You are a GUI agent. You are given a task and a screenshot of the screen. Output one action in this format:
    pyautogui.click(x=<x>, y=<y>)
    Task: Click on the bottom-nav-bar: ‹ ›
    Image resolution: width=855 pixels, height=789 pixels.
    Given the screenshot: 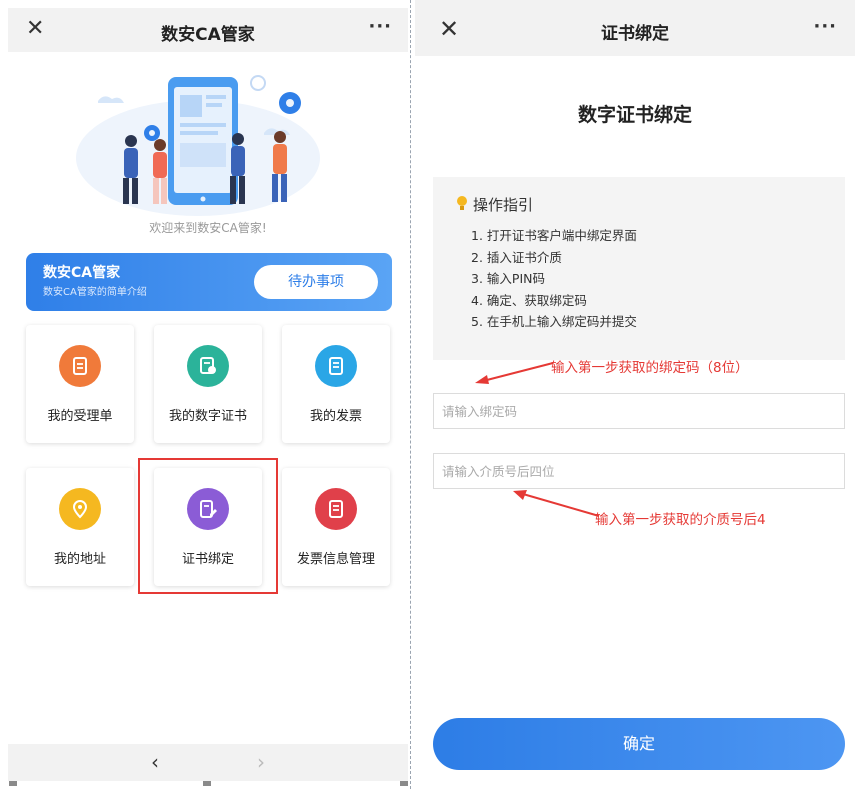 What is the action you would take?
    pyautogui.click(x=208, y=762)
    